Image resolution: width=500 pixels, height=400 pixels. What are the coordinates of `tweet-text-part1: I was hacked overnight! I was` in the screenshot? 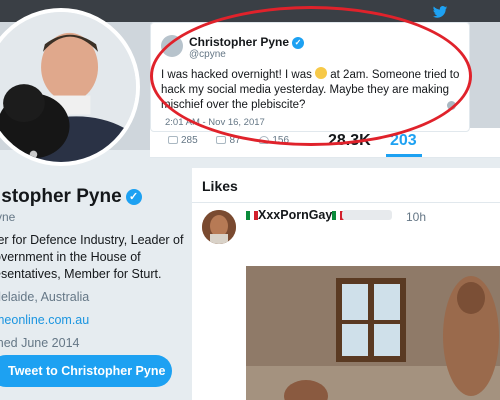 It's located at (236, 75).